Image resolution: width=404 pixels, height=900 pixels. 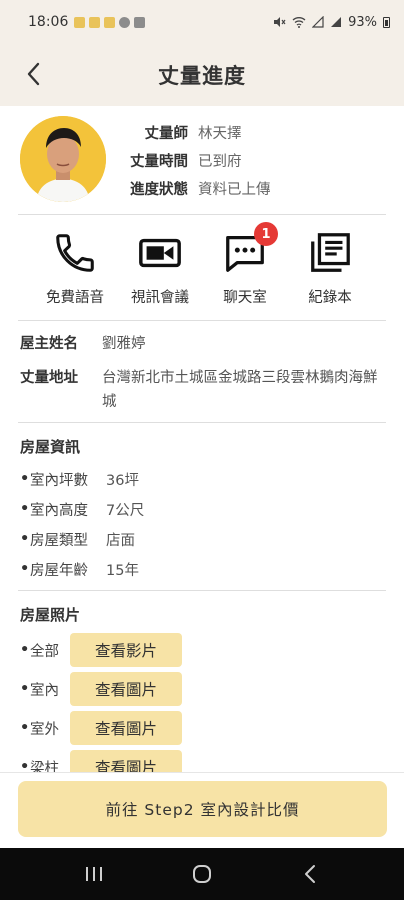 I want to click on system-navigation-bar, so click(x=202, y=874).